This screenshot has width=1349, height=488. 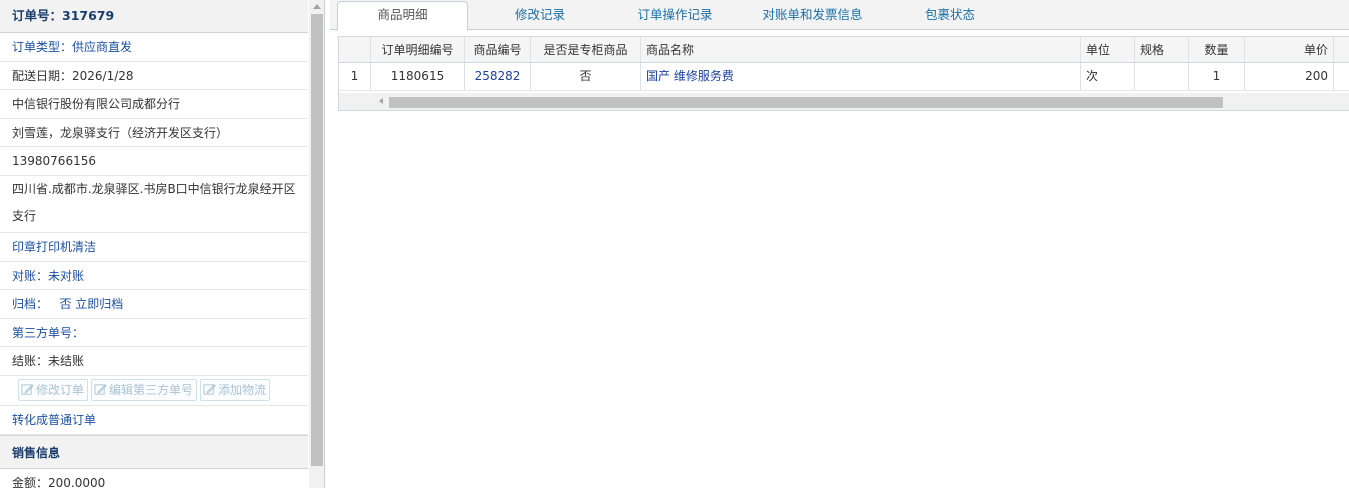 What do you see at coordinates (154, 204) in the screenshot?
I see `delivery-address: 四川省.成都市.龙泉驿区.书房B口中信银行龙泉经开区支行` at bounding box center [154, 204].